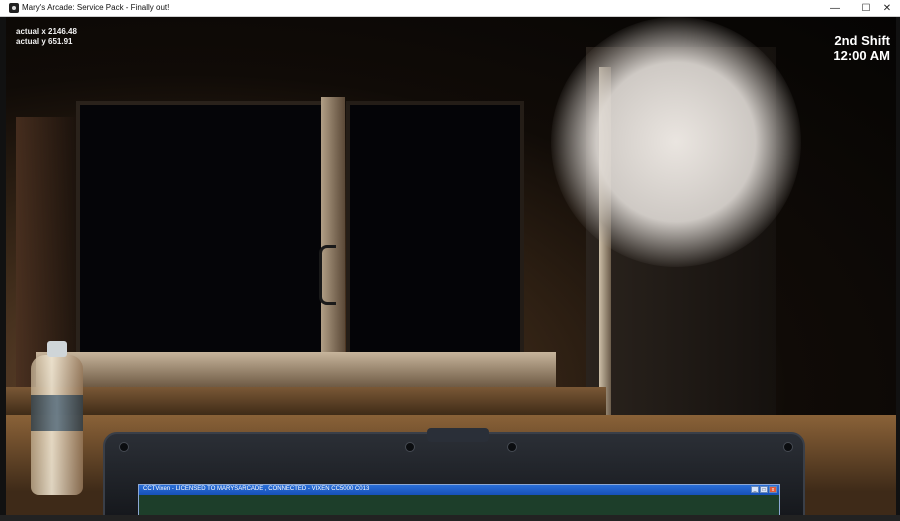 The width and height of the screenshot is (900, 521). I want to click on water-bottle, so click(57, 418).